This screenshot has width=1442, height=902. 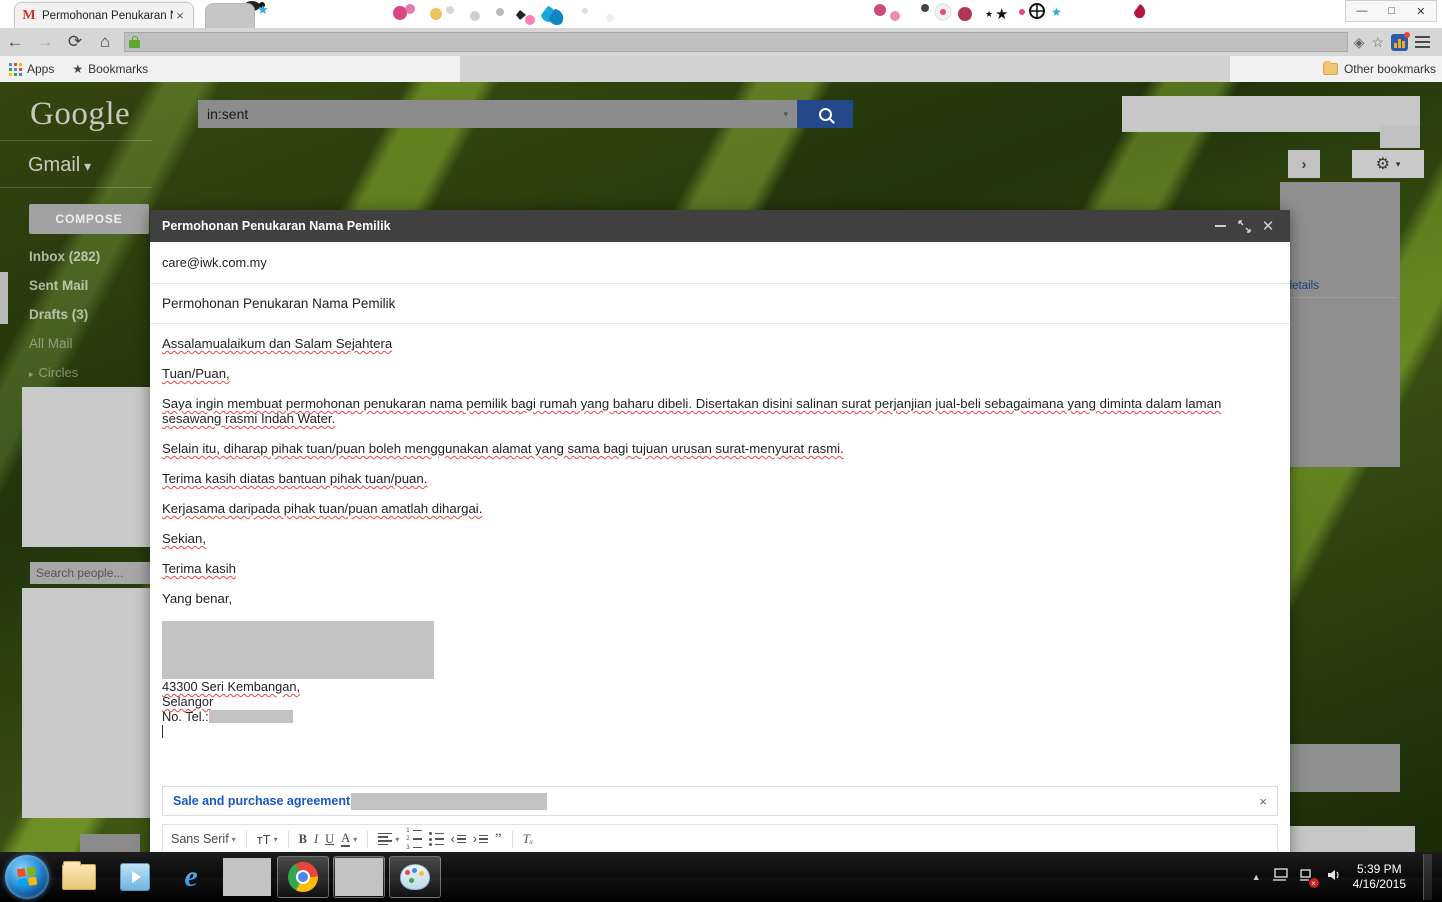 What do you see at coordinates (1271, 114) in the screenshot?
I see `account-area-redacted` at bounding box center [1271, 114].